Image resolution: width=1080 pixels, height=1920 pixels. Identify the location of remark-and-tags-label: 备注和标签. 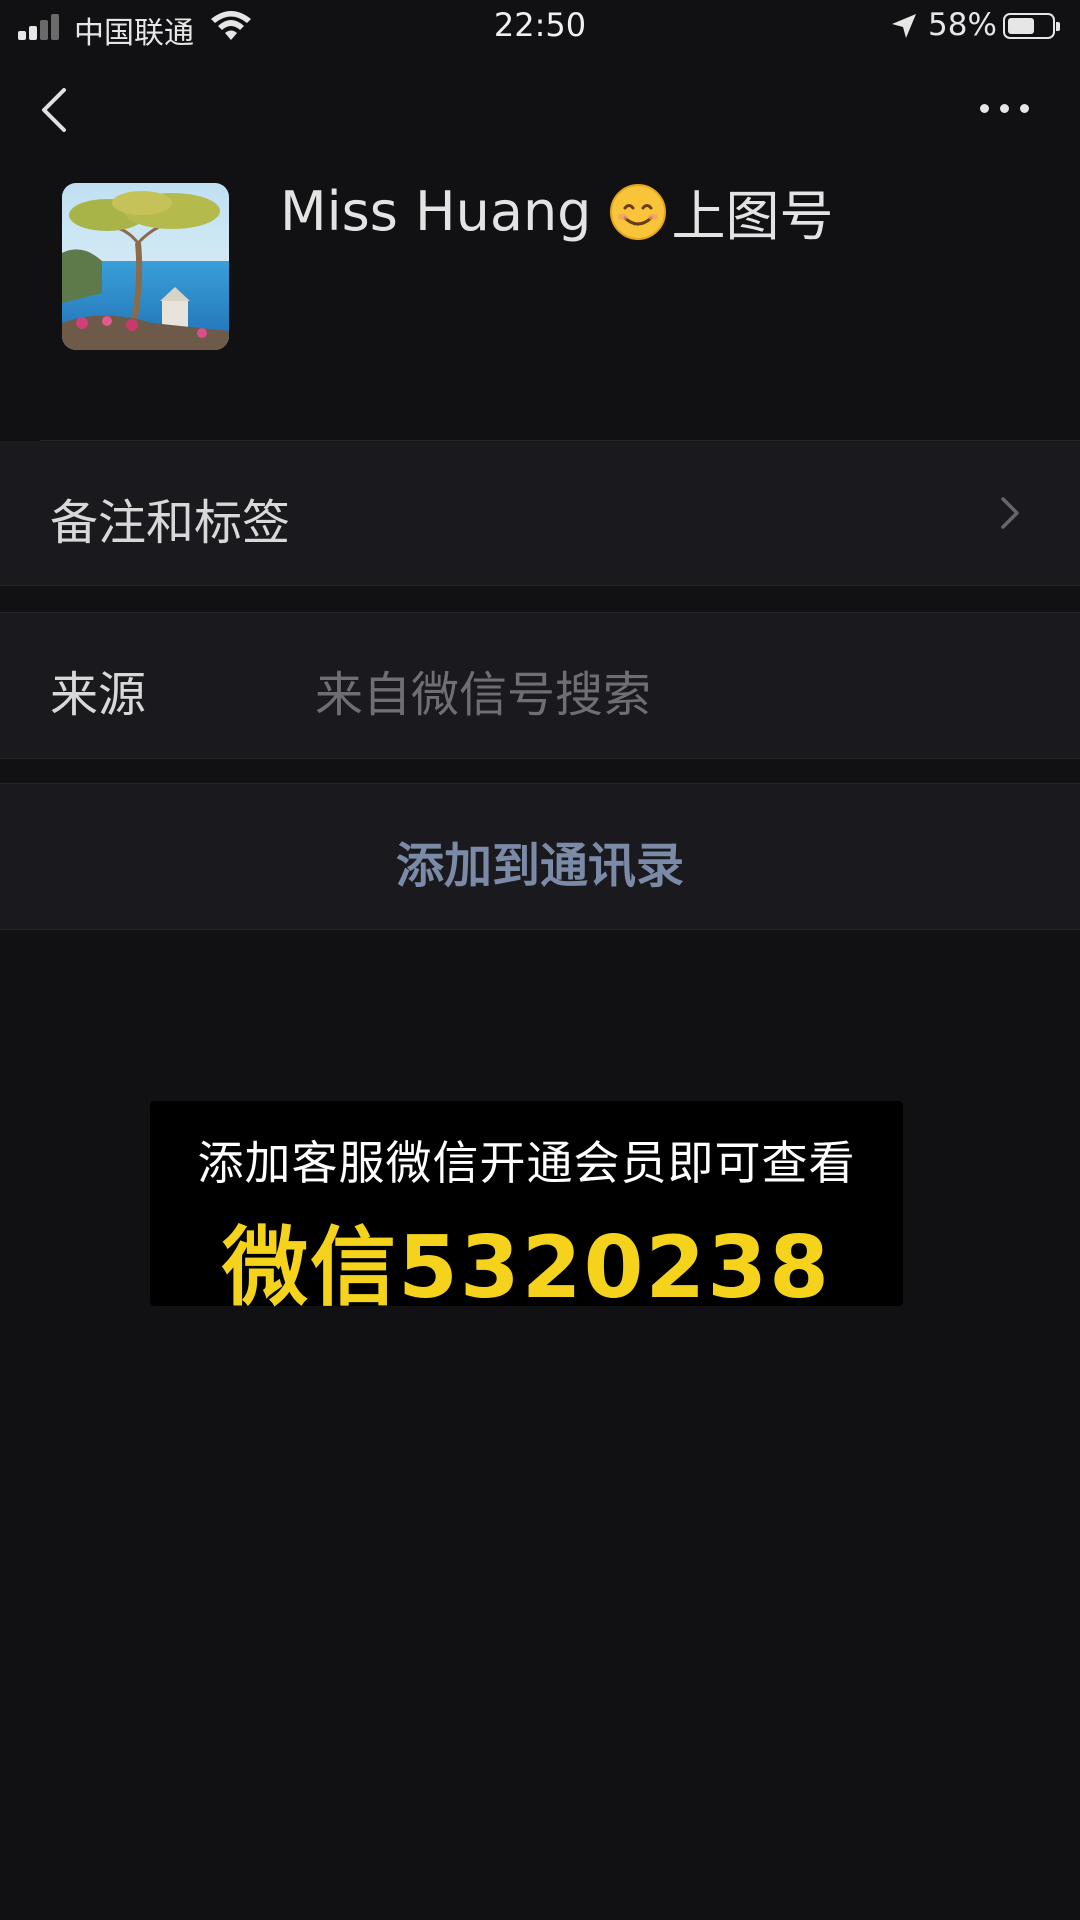
(170, 523).